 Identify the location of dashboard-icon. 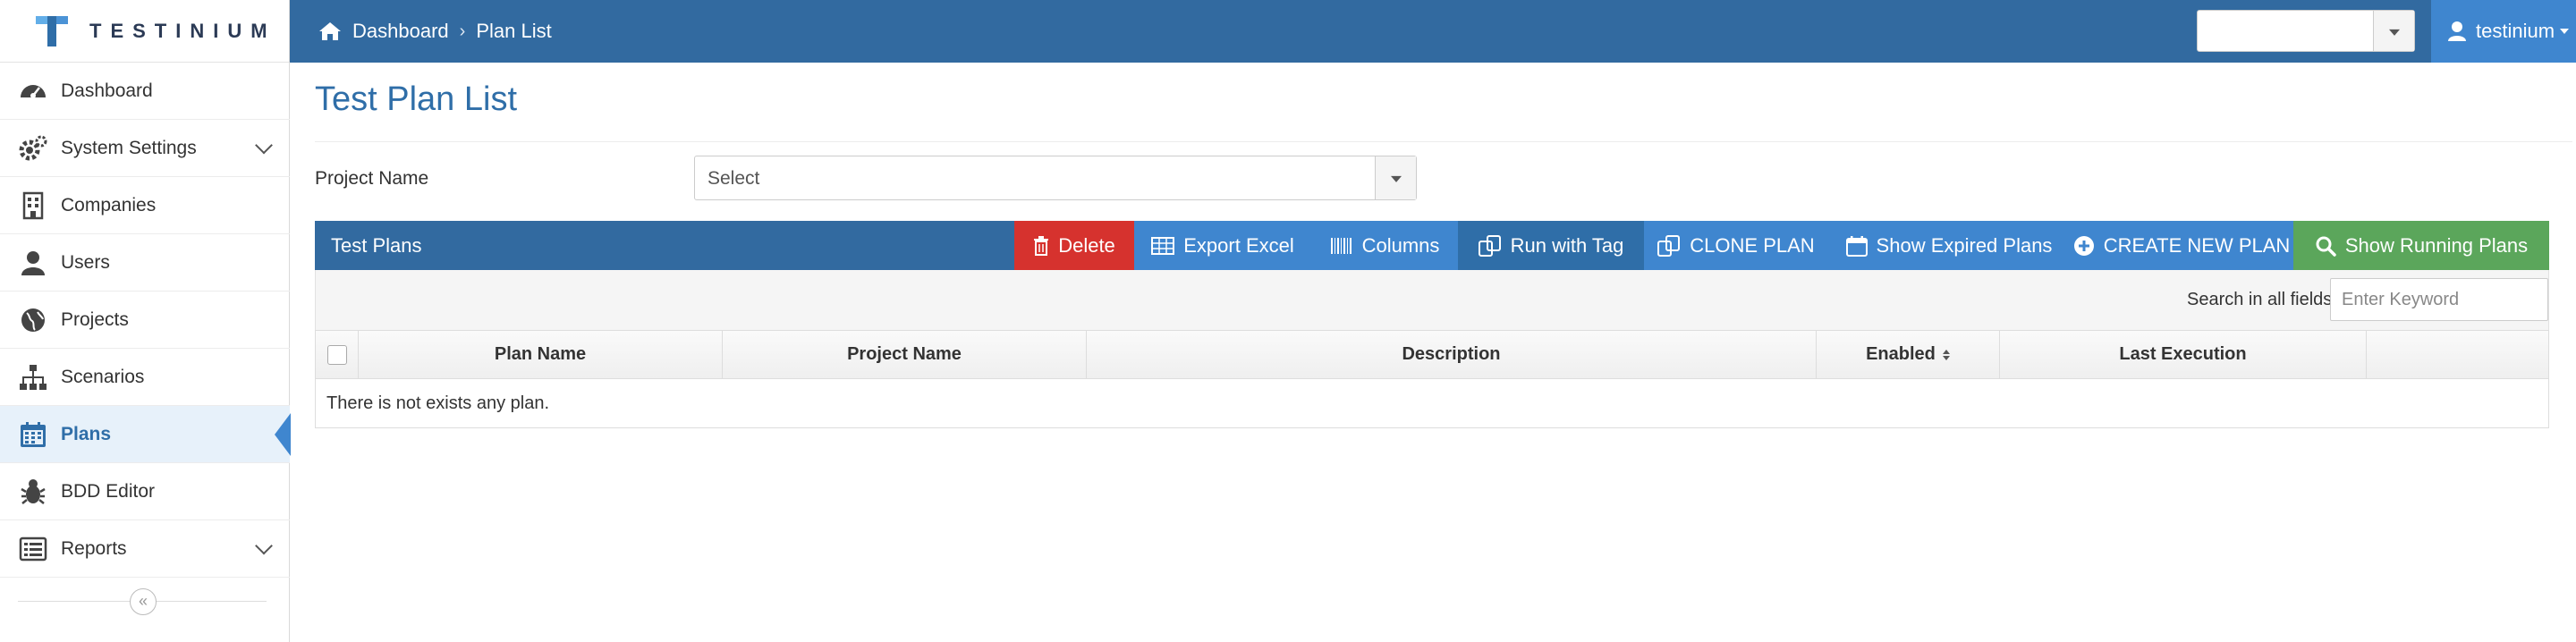
(33, 91).